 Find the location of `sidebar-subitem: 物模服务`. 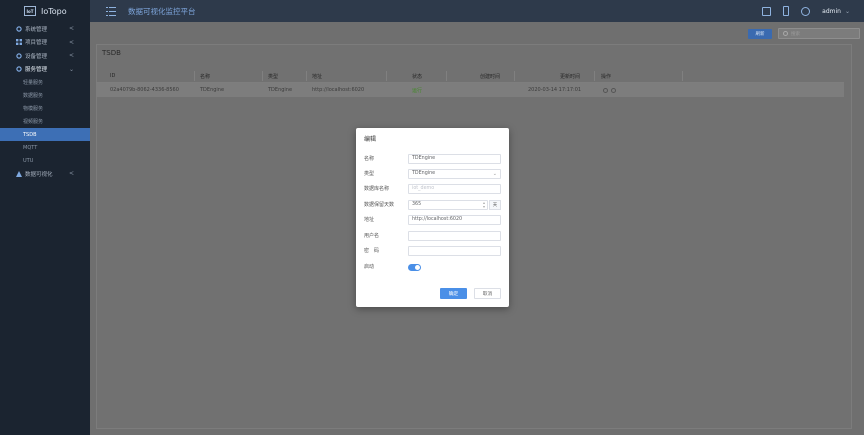

sidebar-subitem: 物模服务 is located at coordinates (45, 108).